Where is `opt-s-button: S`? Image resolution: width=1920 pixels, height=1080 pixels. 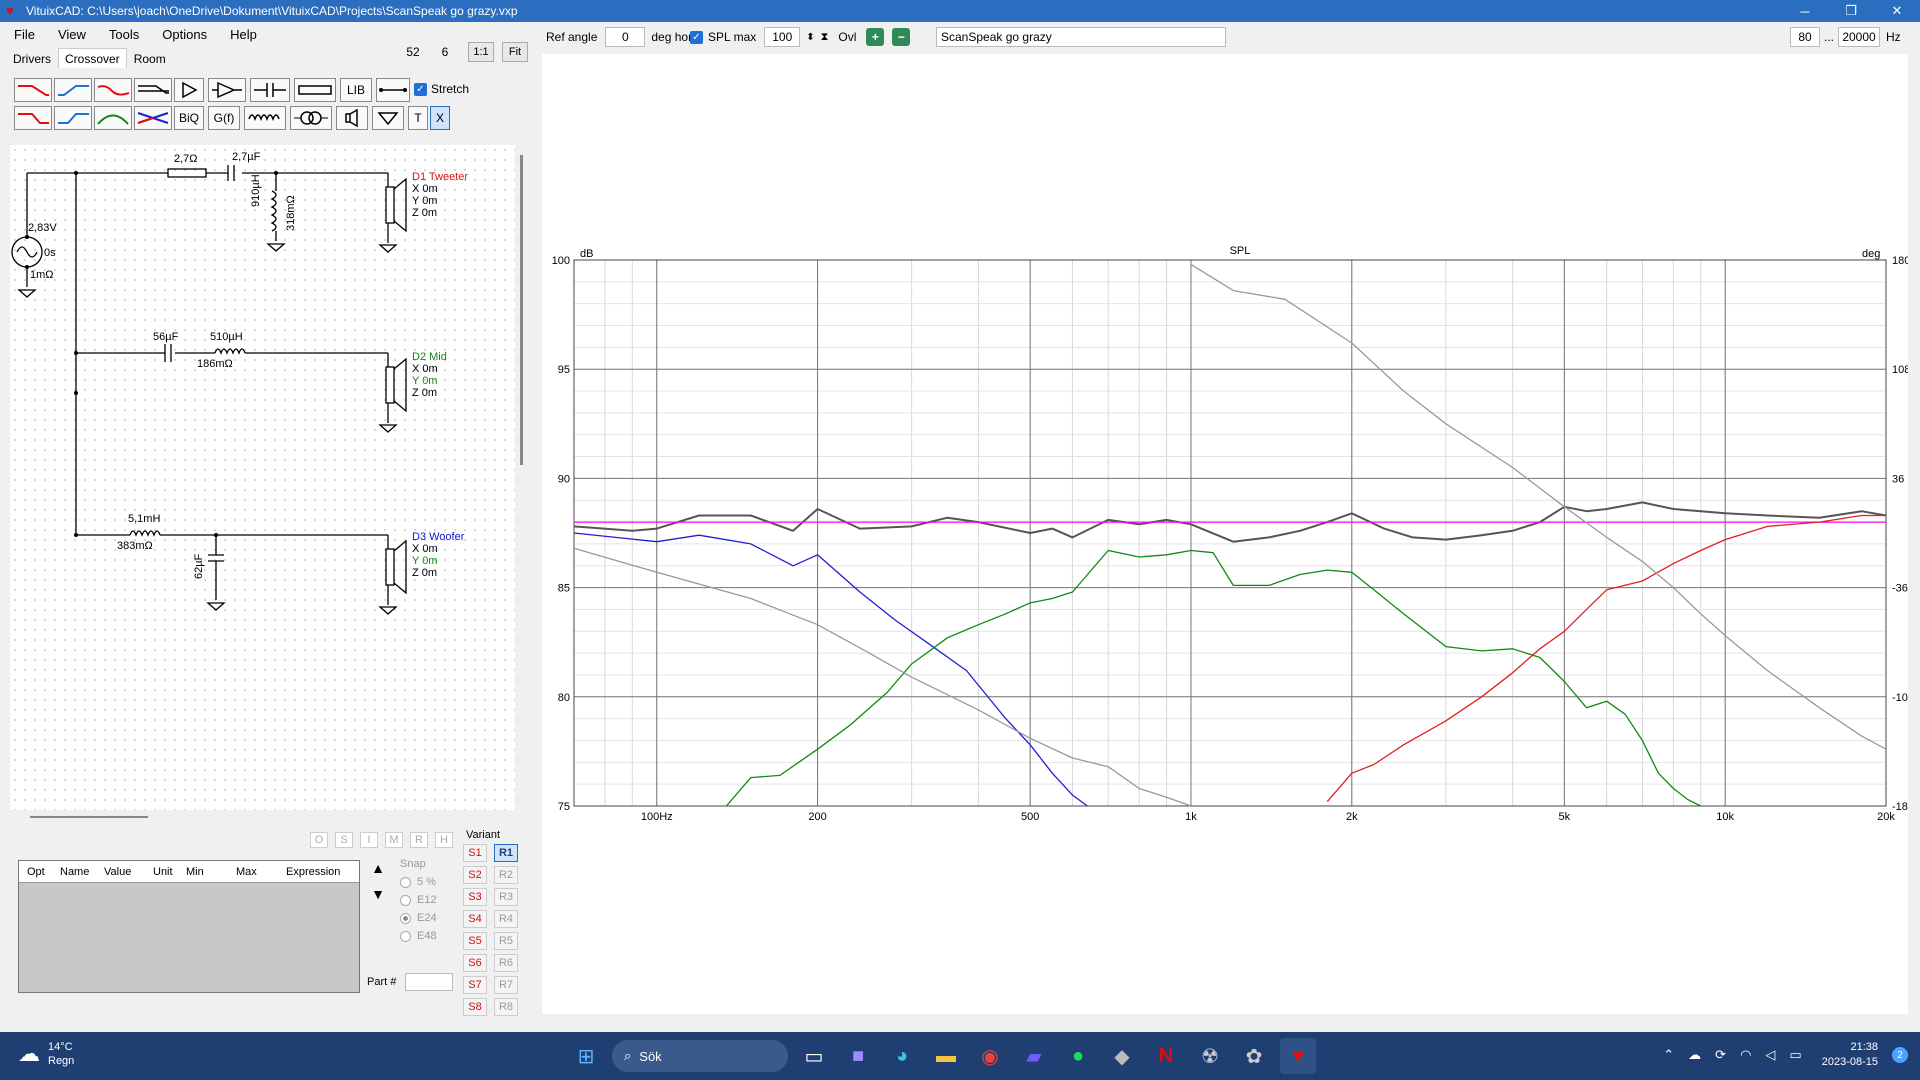 opt-s-button: S is located at coordinates (344, 840).